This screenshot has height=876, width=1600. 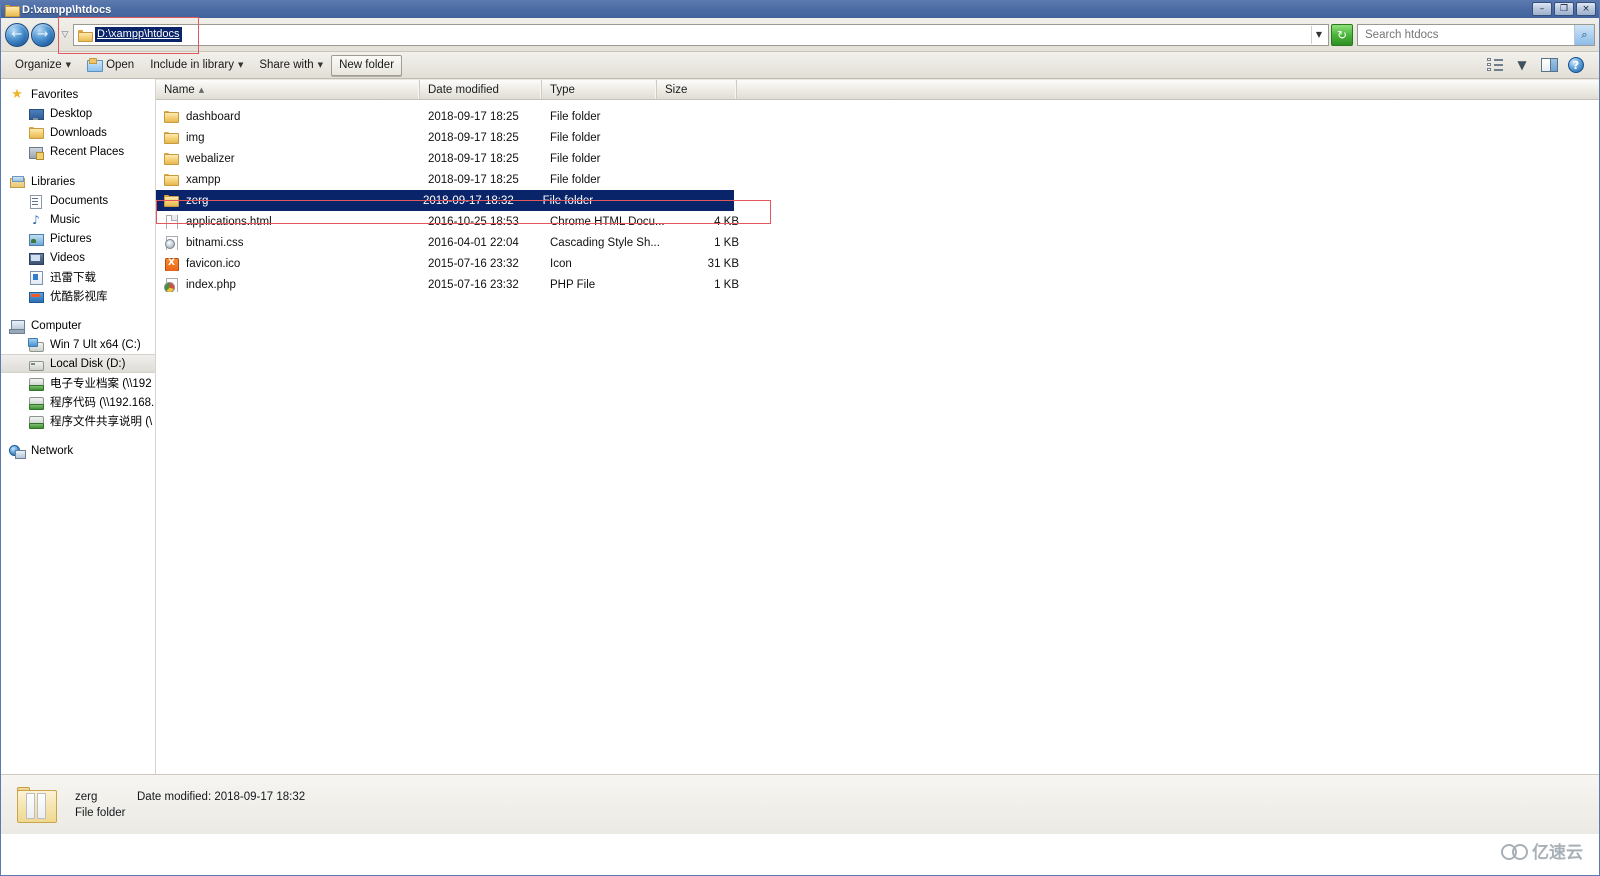 What do you see at coordinates (78, 181) in the screenshot?
I see `sidebar-item-libraries: Libraries` at bounding box center [78, 181].